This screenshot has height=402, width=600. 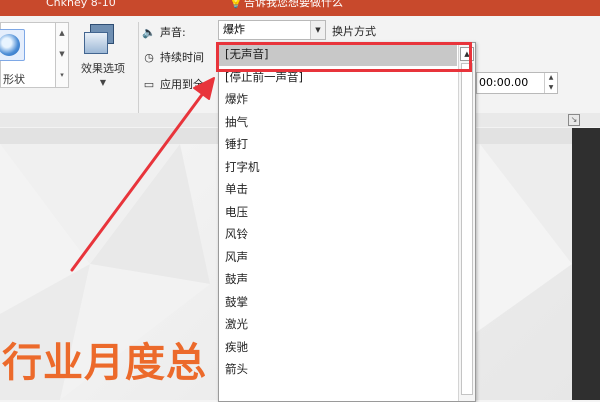 I want to click on group-divider, so click(x=138, y=70).